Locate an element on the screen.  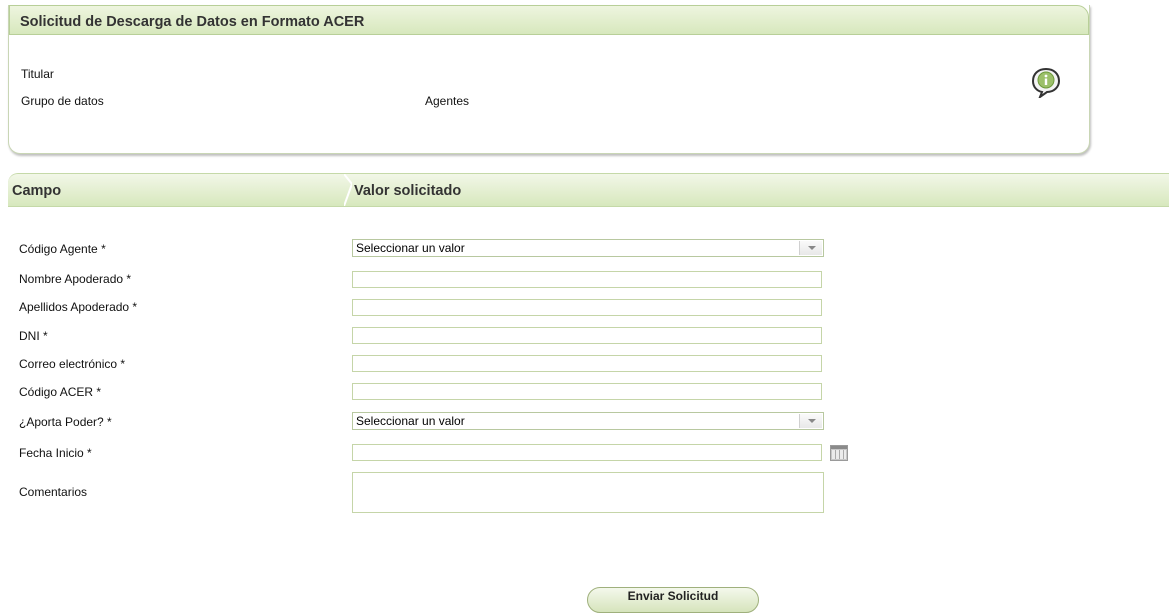
titular-label: Titular is located at coordinates (37, 74).